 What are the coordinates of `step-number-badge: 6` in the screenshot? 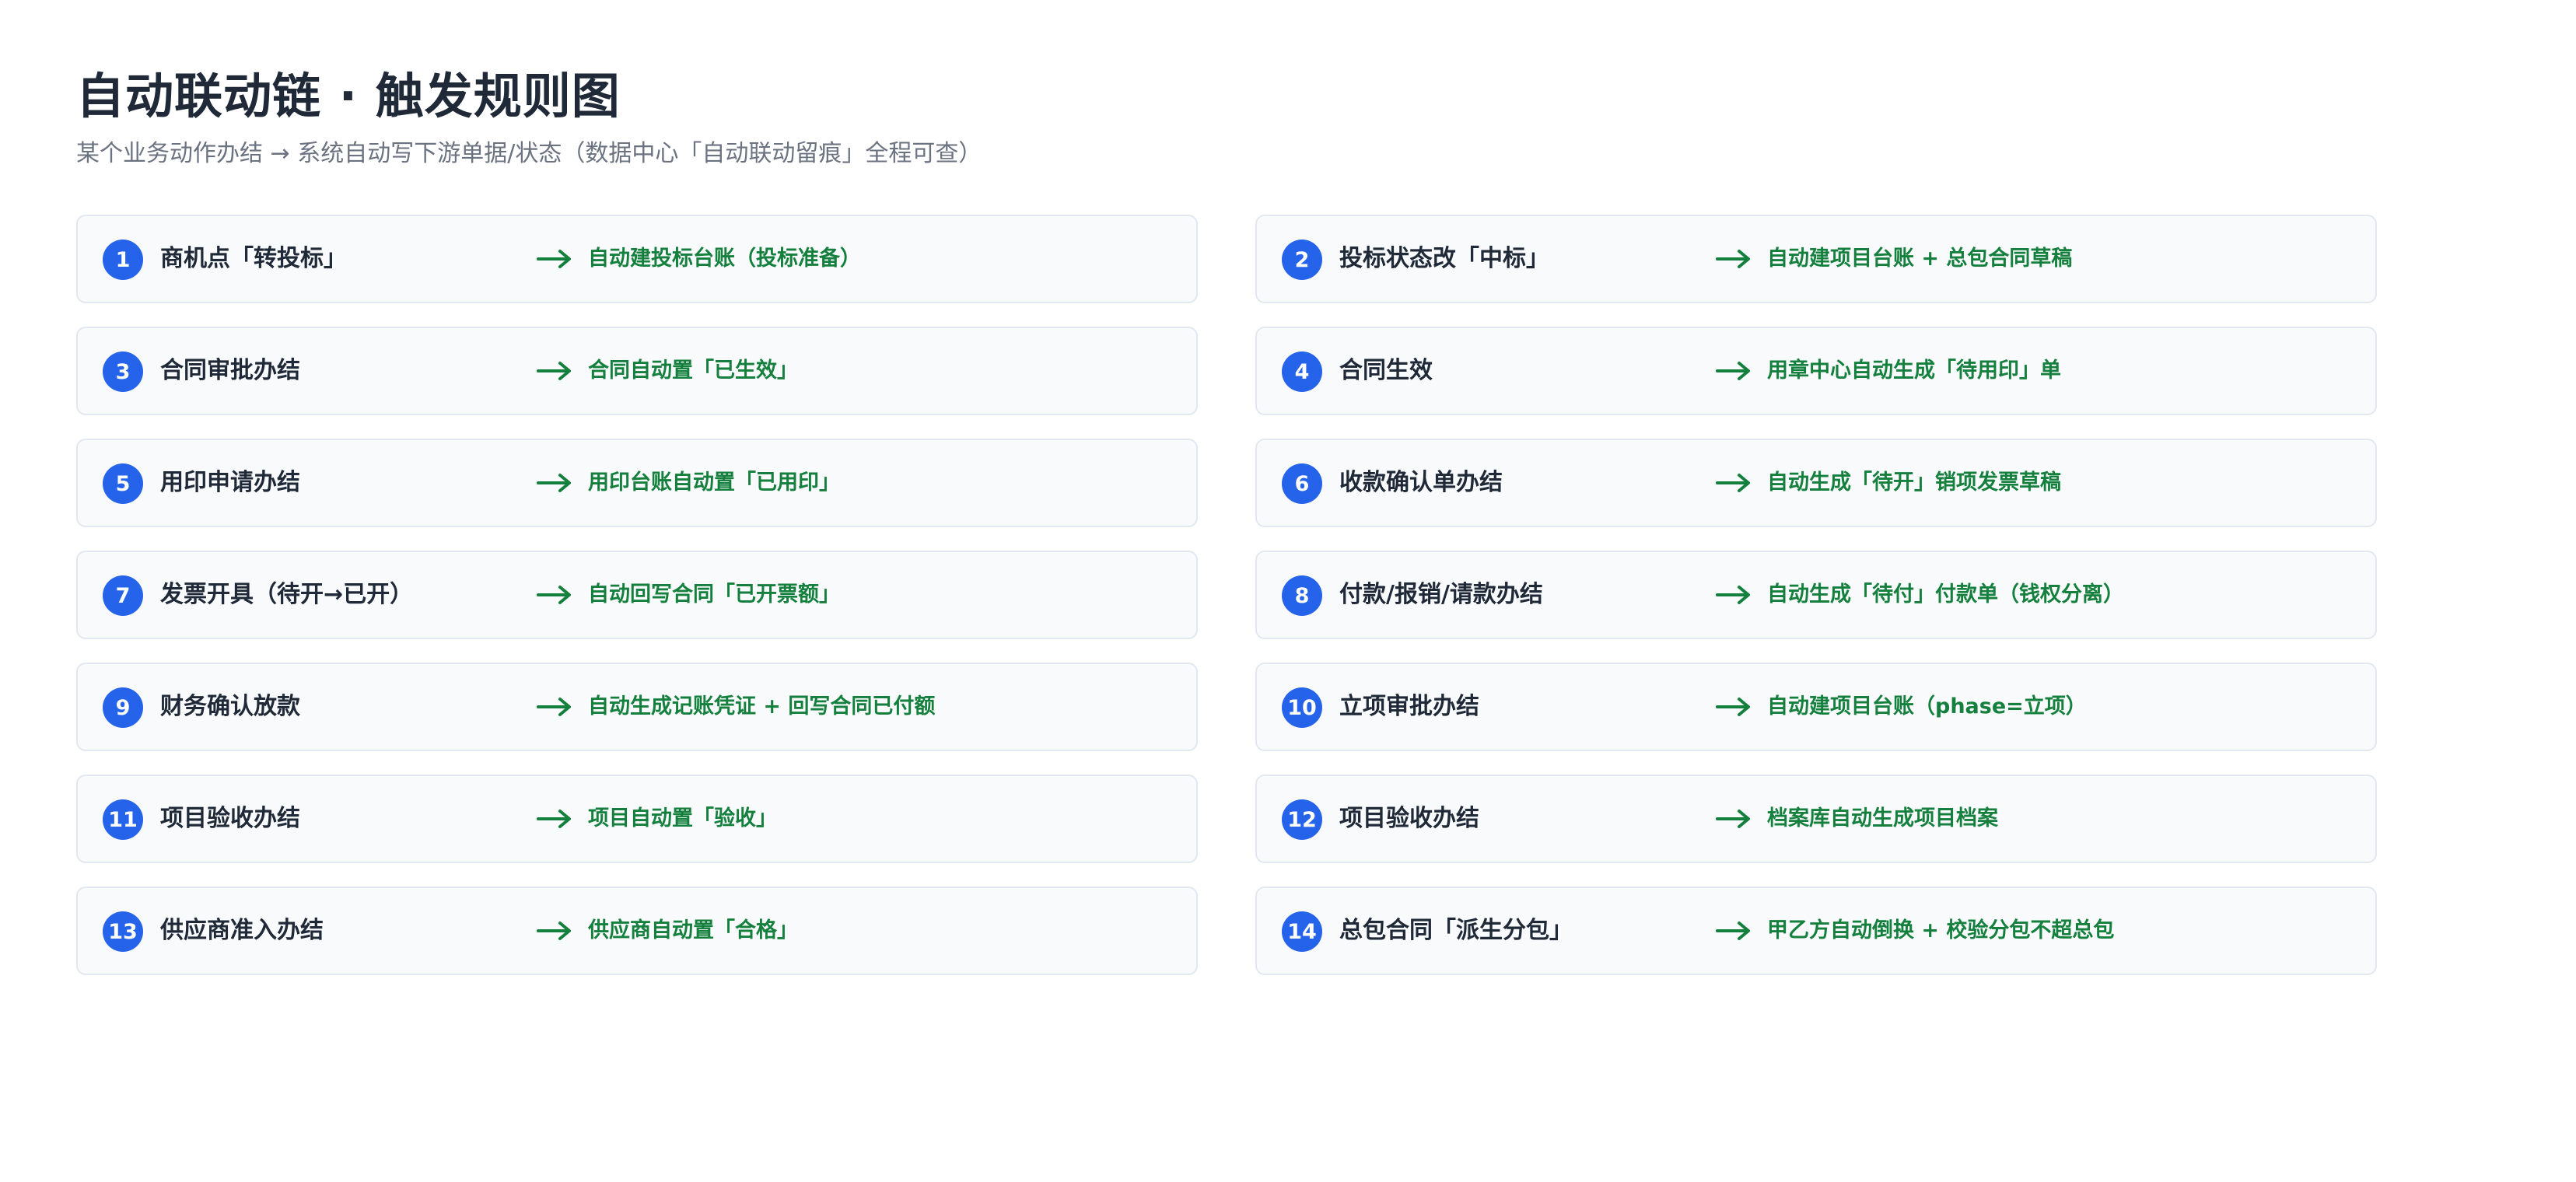 It's located at (1302, 483).